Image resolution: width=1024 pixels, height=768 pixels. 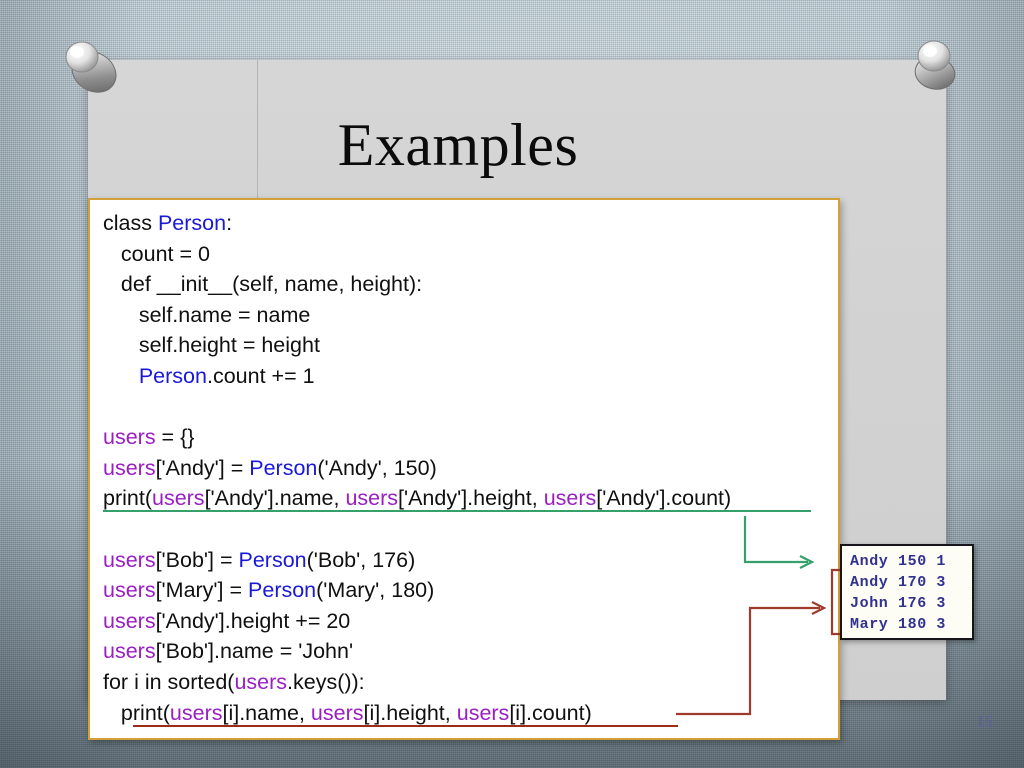 What do you see at coordinates (405, 726) in the screenshot?
I see `red-underline` at bounding box center [405, 726].